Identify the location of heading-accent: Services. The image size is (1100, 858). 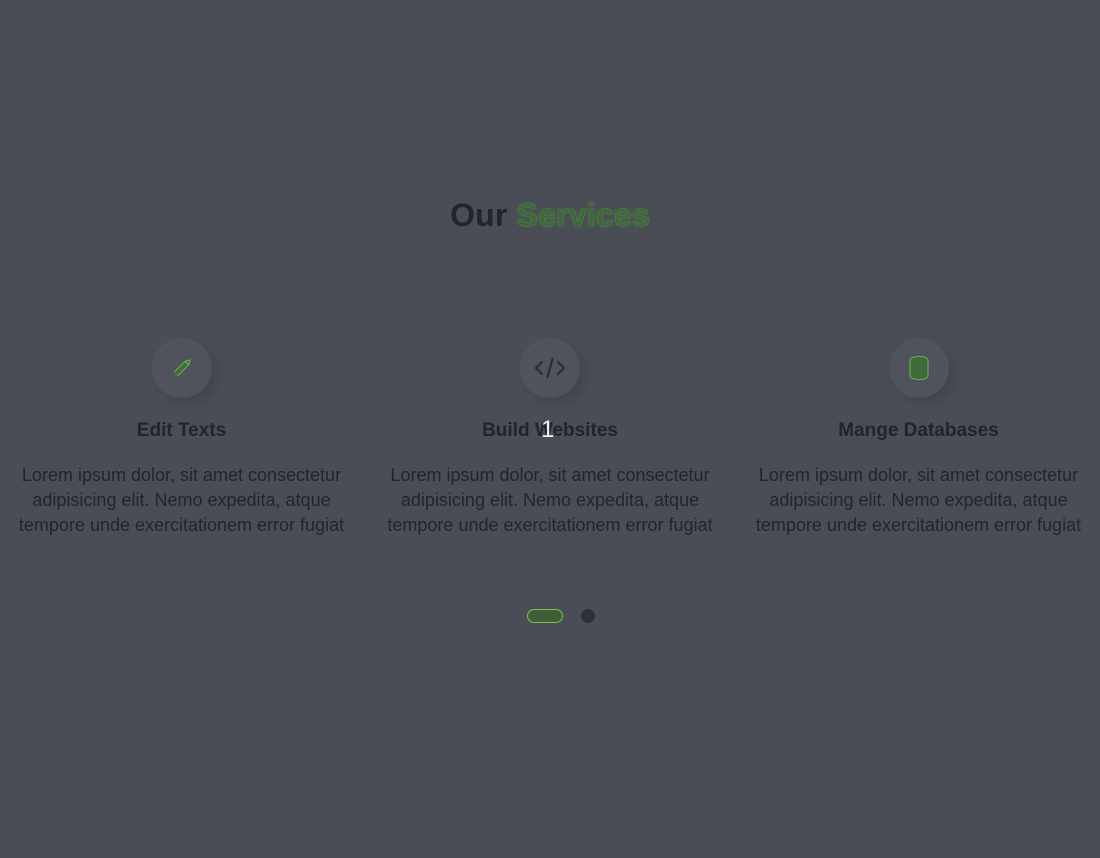
(583, 215).